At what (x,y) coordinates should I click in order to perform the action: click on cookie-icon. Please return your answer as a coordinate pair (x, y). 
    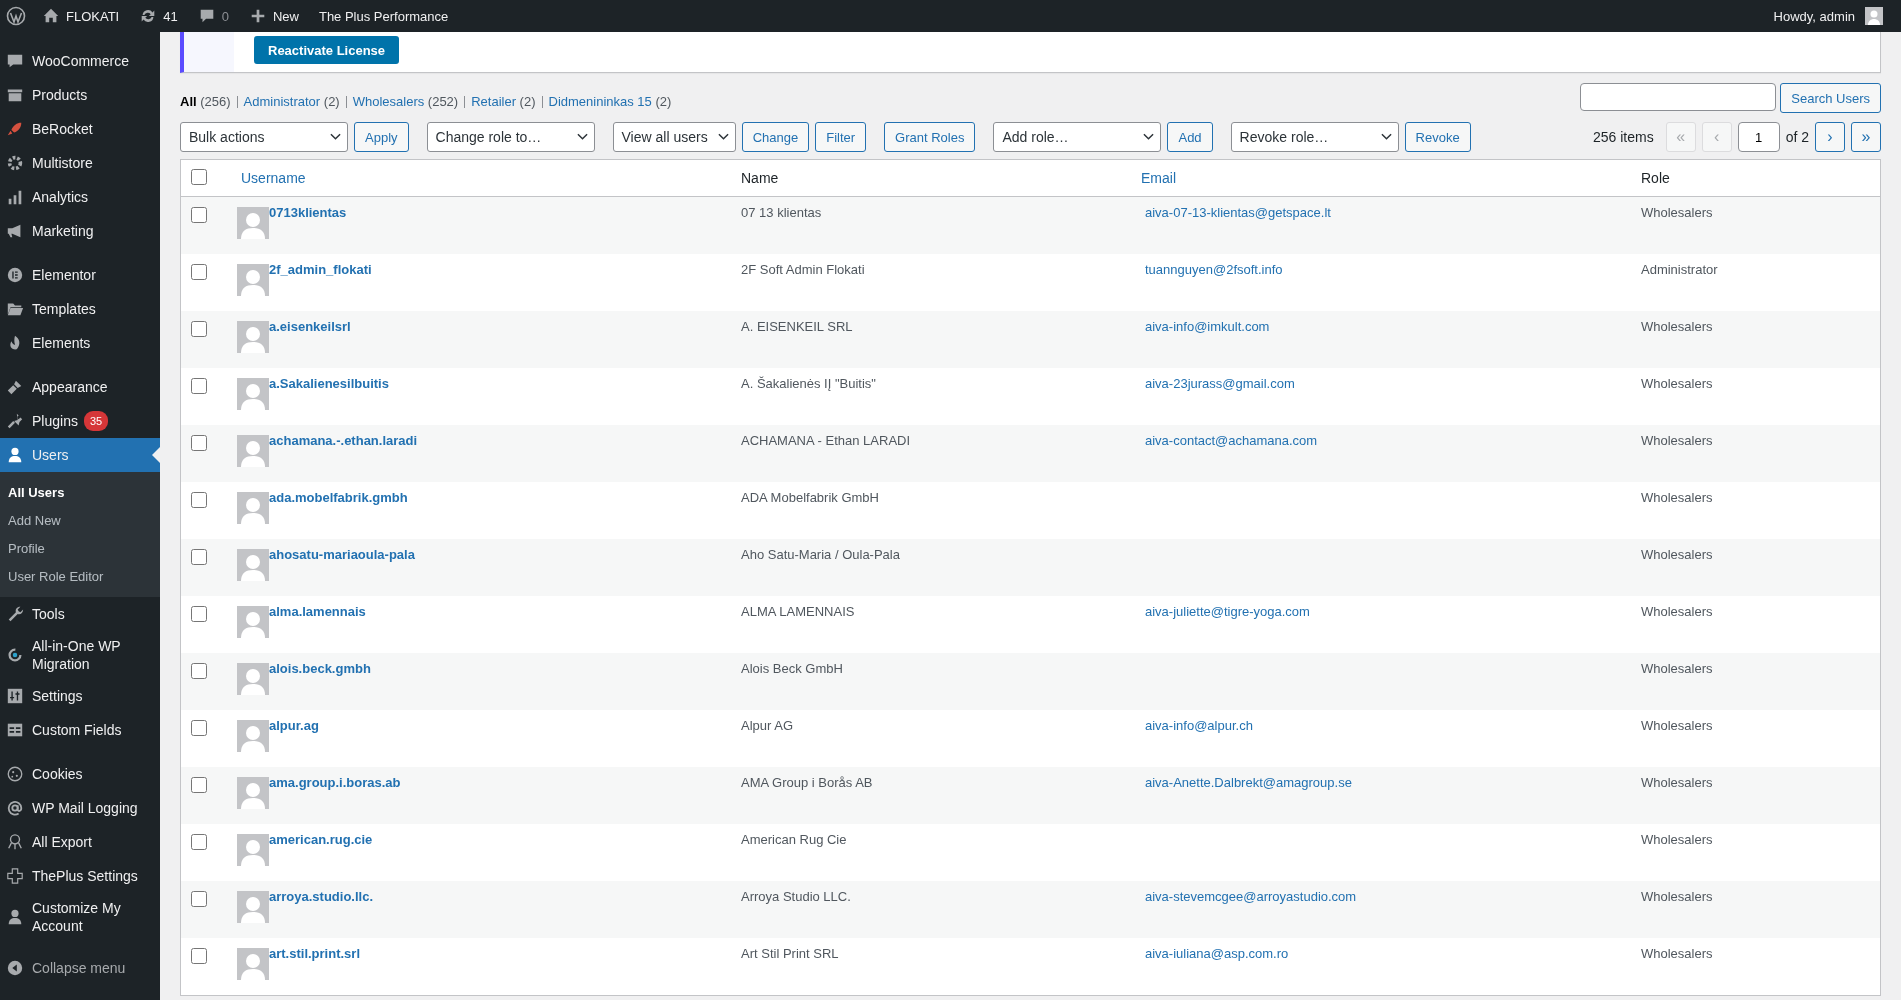
    Looking at the image, I should click on (15, 774).